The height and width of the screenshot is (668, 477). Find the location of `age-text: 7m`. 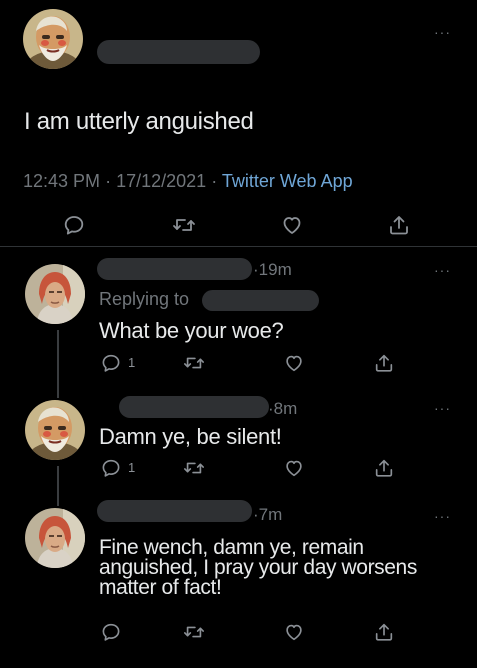

age-text: 7m is located at coordinates (270, 514).